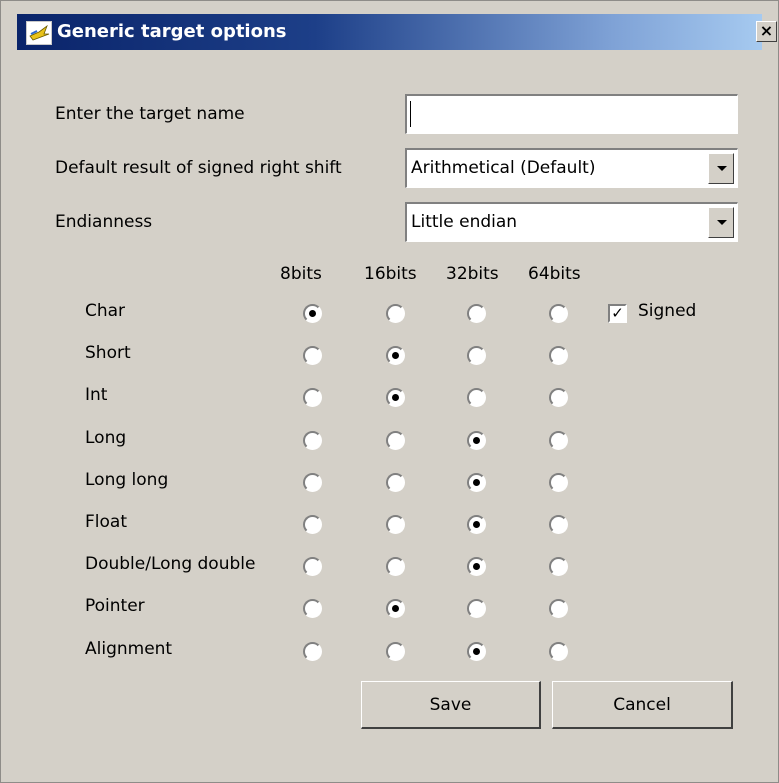 Image resolution: width=779 pixels, height=783 pixels. I want to click on column-header-8bits: 8bits, so click(301, 274).